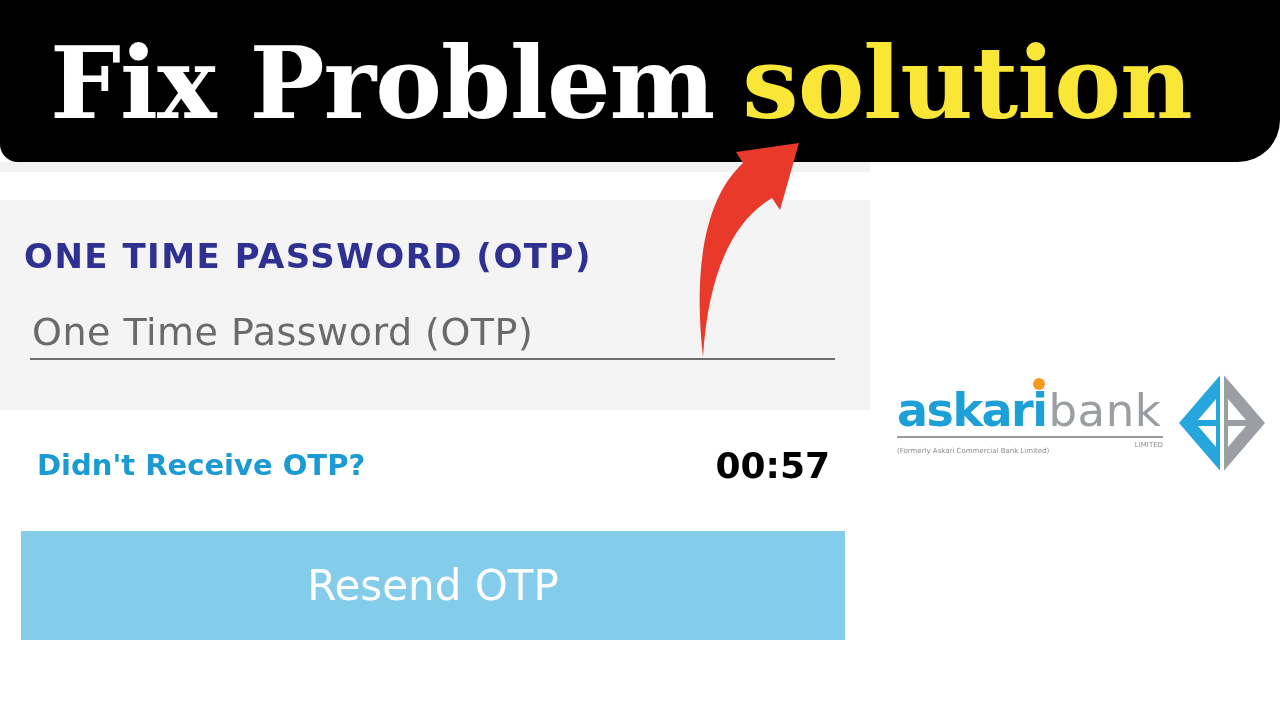 The height and width of the screenshot is (720, 1280). What do you see at coordinates (1038, 383) in the screenshot?
I see `sun-dot-icon` at bounding box center [1038, 383].